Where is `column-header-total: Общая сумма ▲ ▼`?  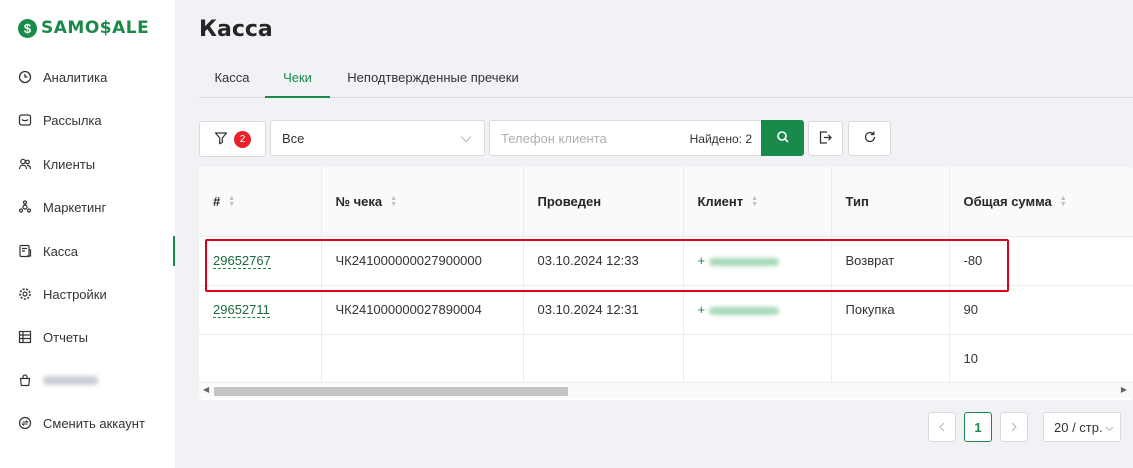
column-header-total: Общая сумма ▲ ▼ is located at coordinates (1041, 202).